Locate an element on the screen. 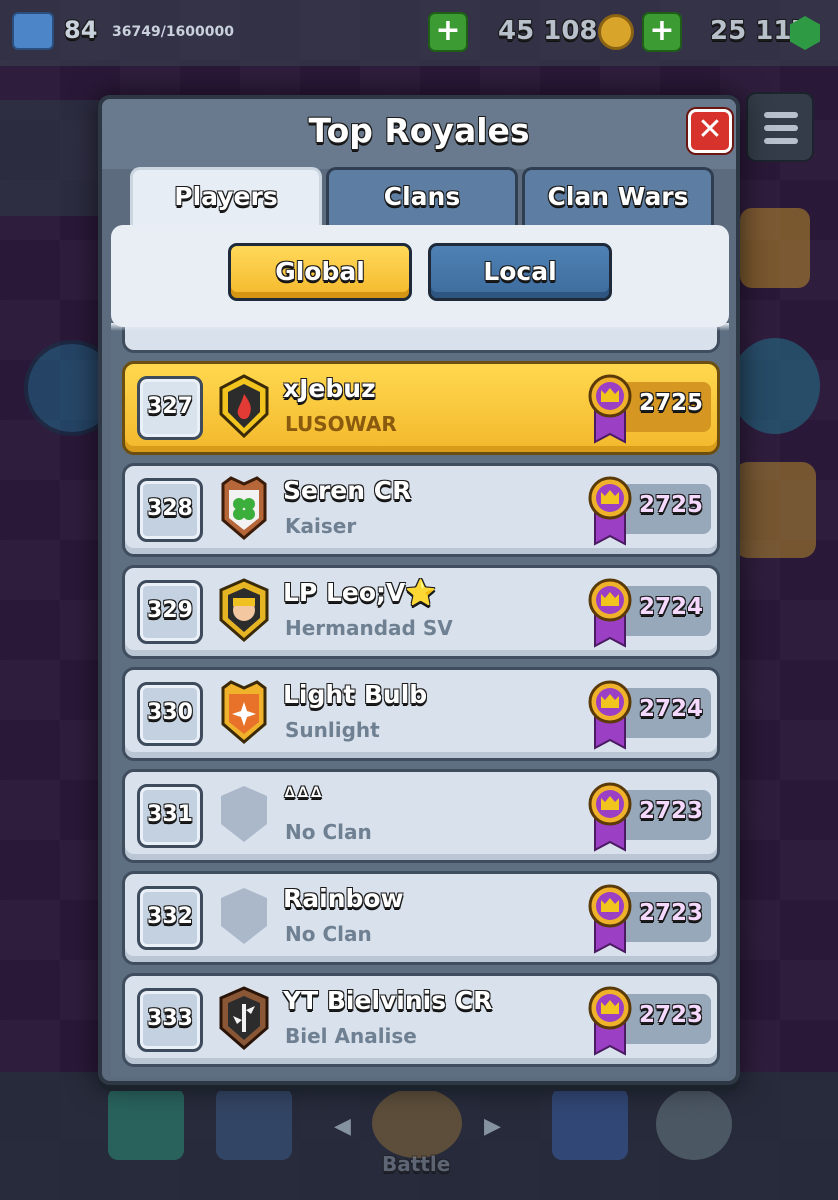 The width and height of the screenshot is (838, 1200). tab-clans: Clans is located at coordinates (422, 197).